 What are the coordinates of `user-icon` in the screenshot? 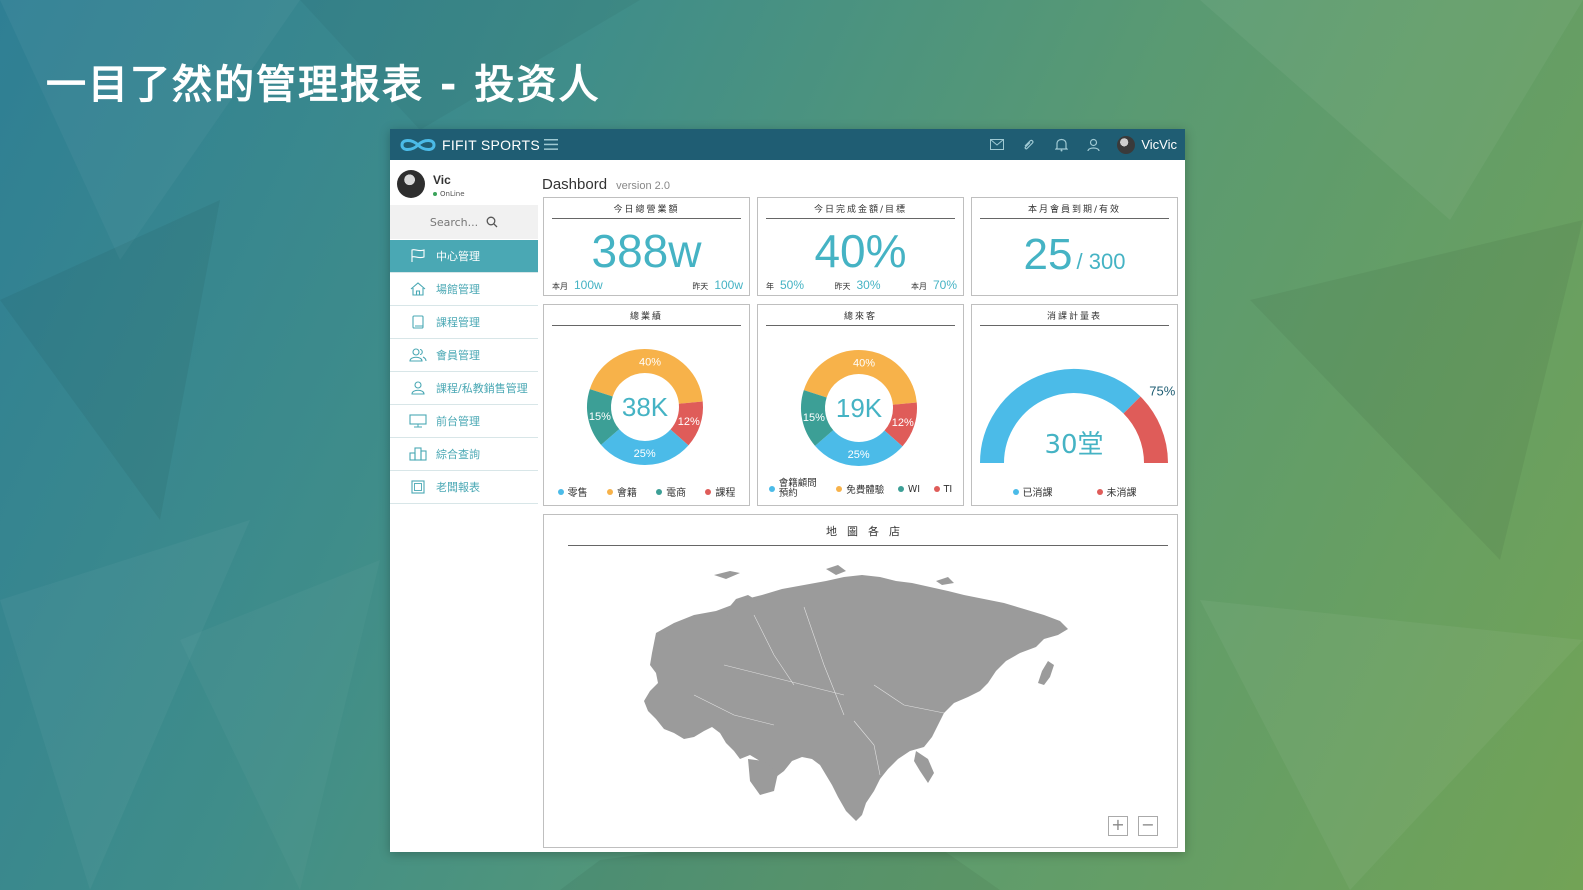 It's located at (1093, 145).